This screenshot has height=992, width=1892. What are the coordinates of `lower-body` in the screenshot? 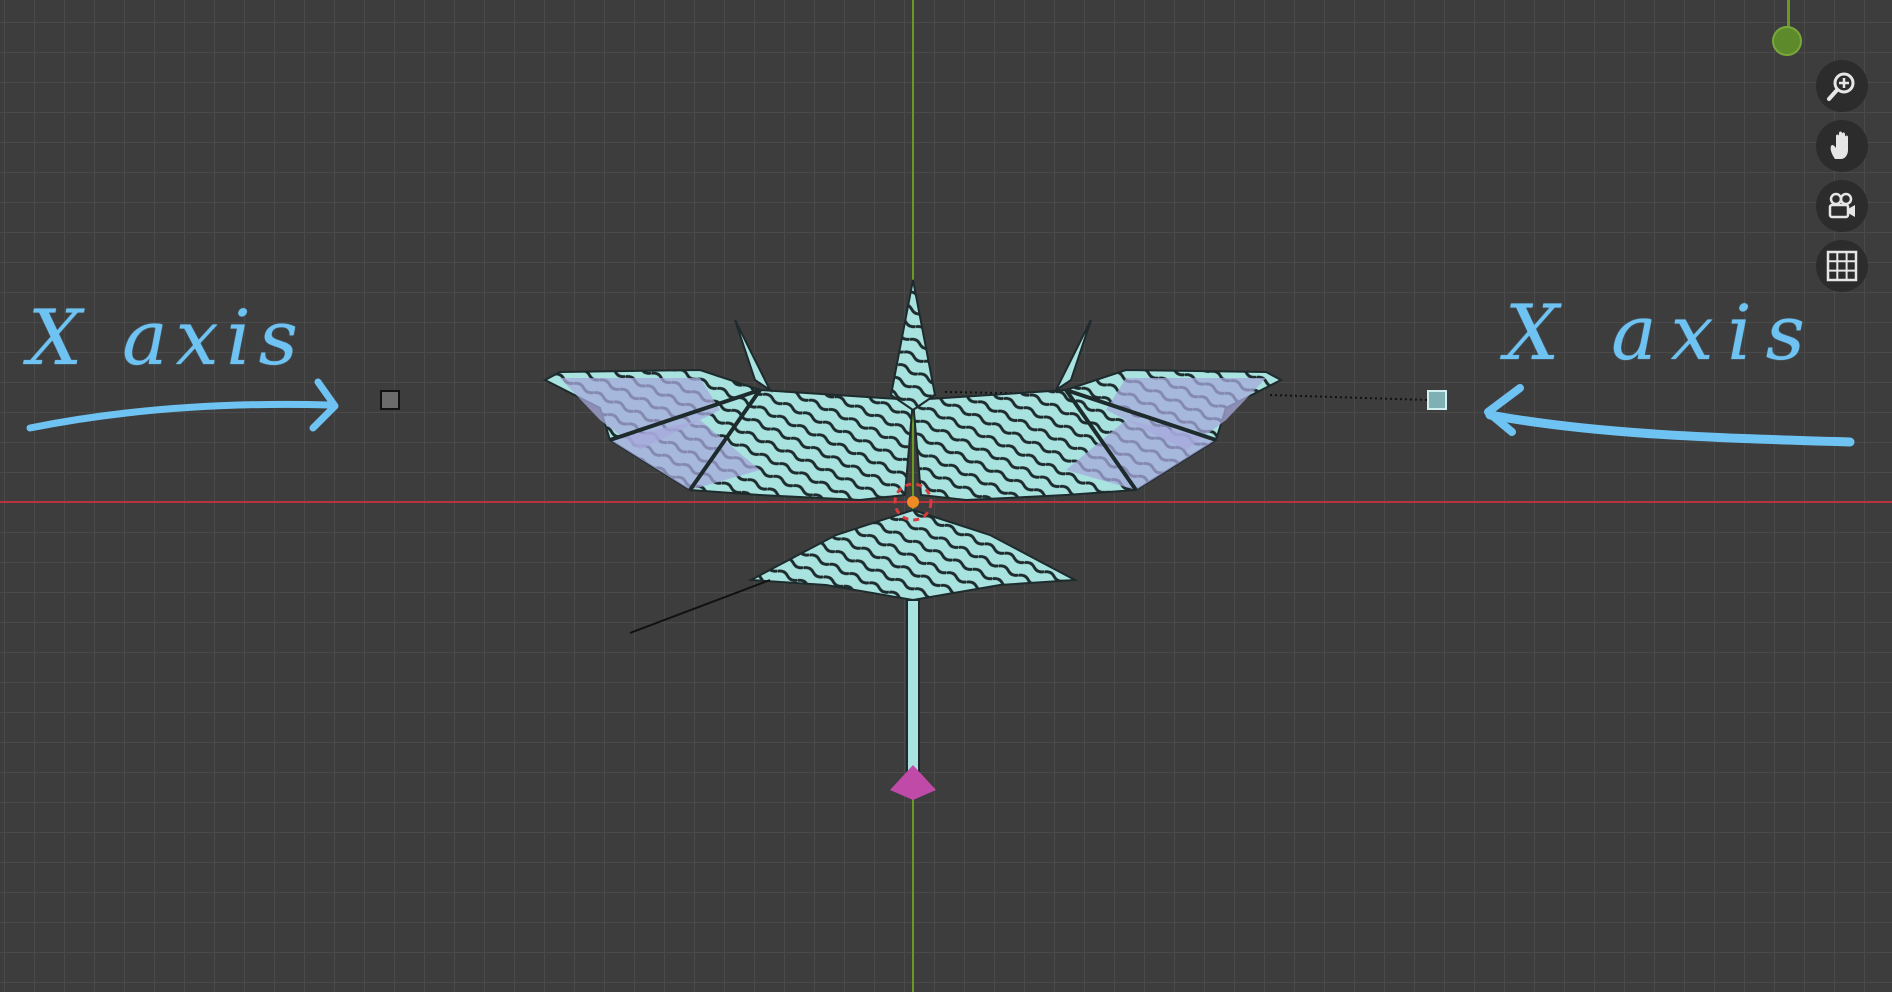 It's located at (913, 555).